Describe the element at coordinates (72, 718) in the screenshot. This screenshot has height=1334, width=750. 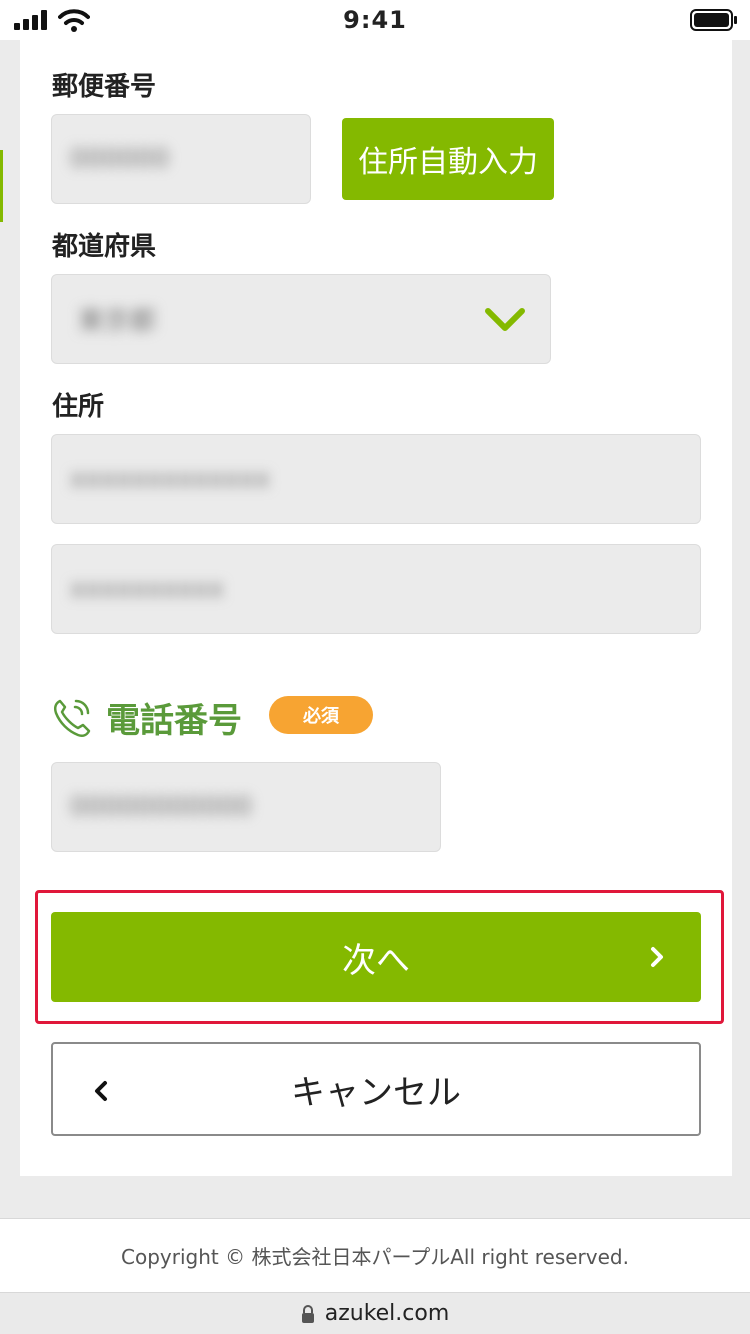
I see `phone-icon` at that location.